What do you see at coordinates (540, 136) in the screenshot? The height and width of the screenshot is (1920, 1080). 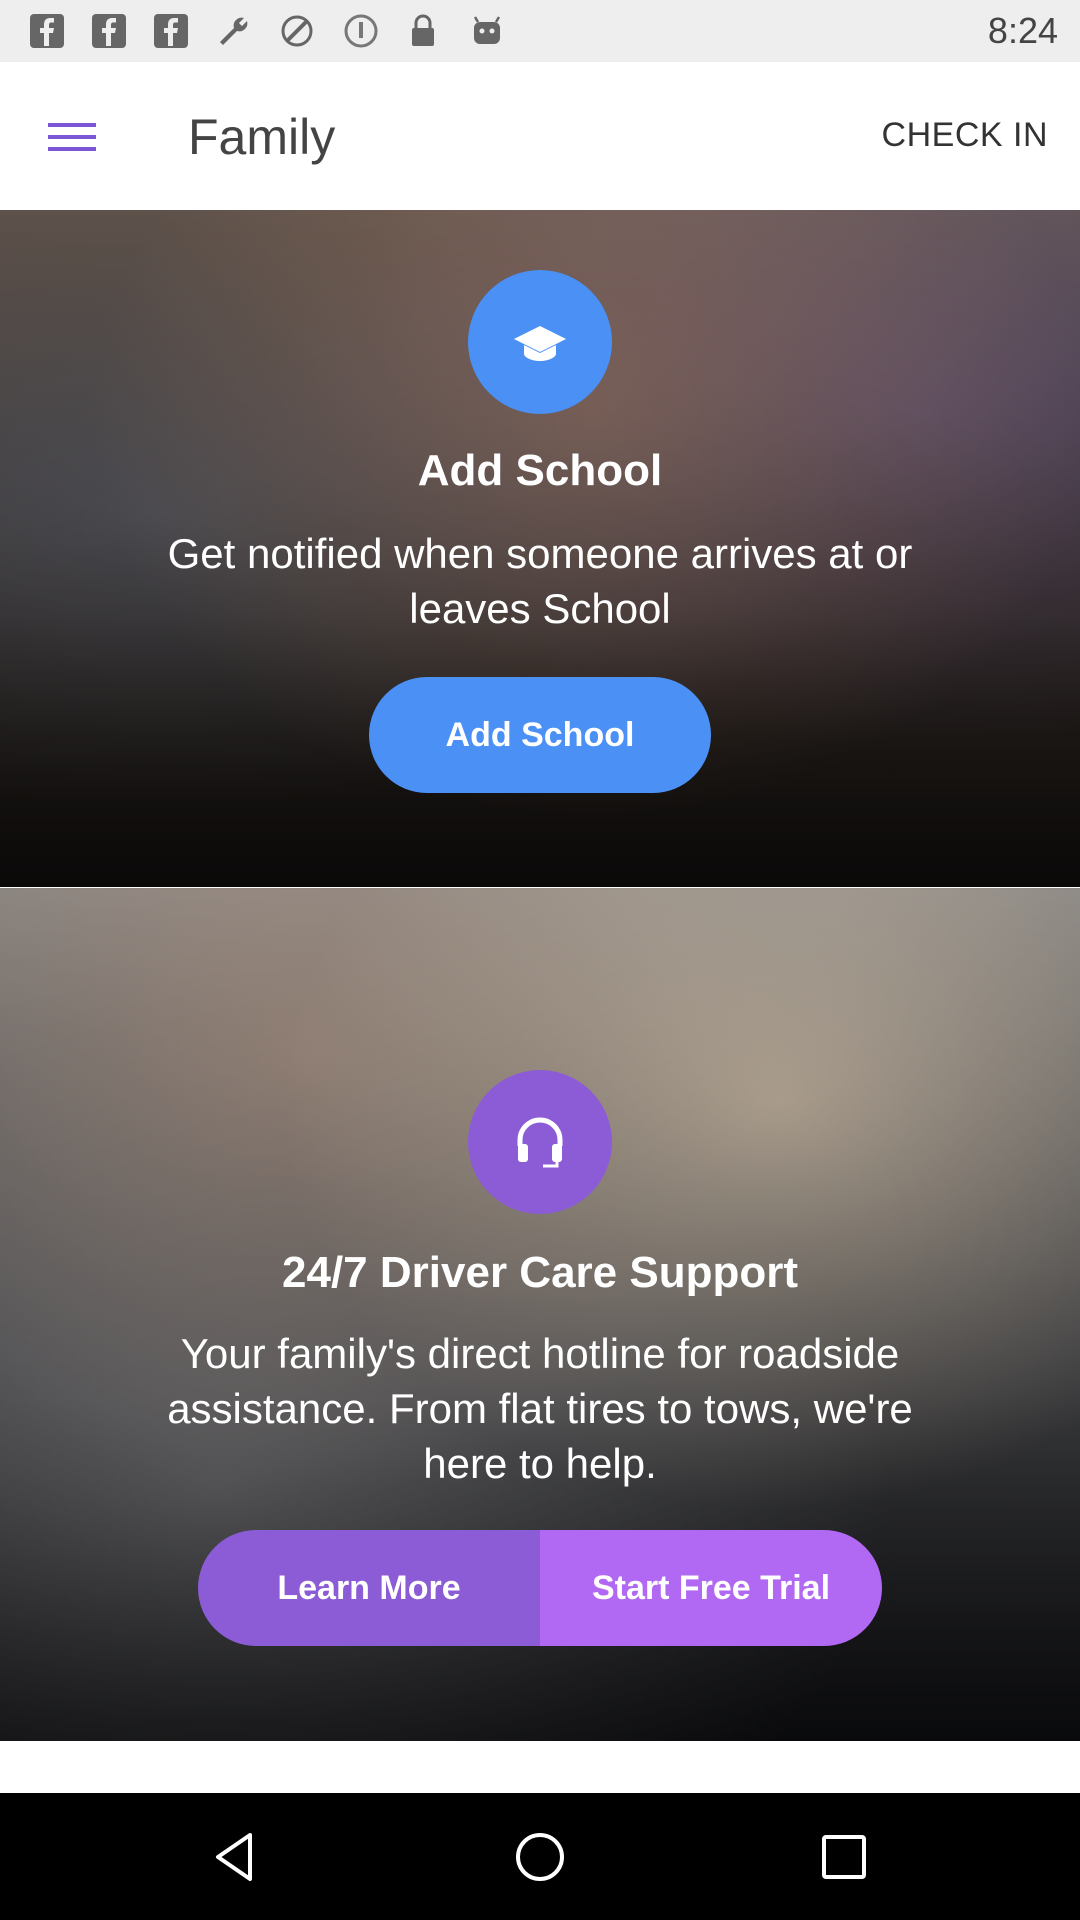 I see `app-bar: Family CHECK IN` at bounding box center [540, 136].